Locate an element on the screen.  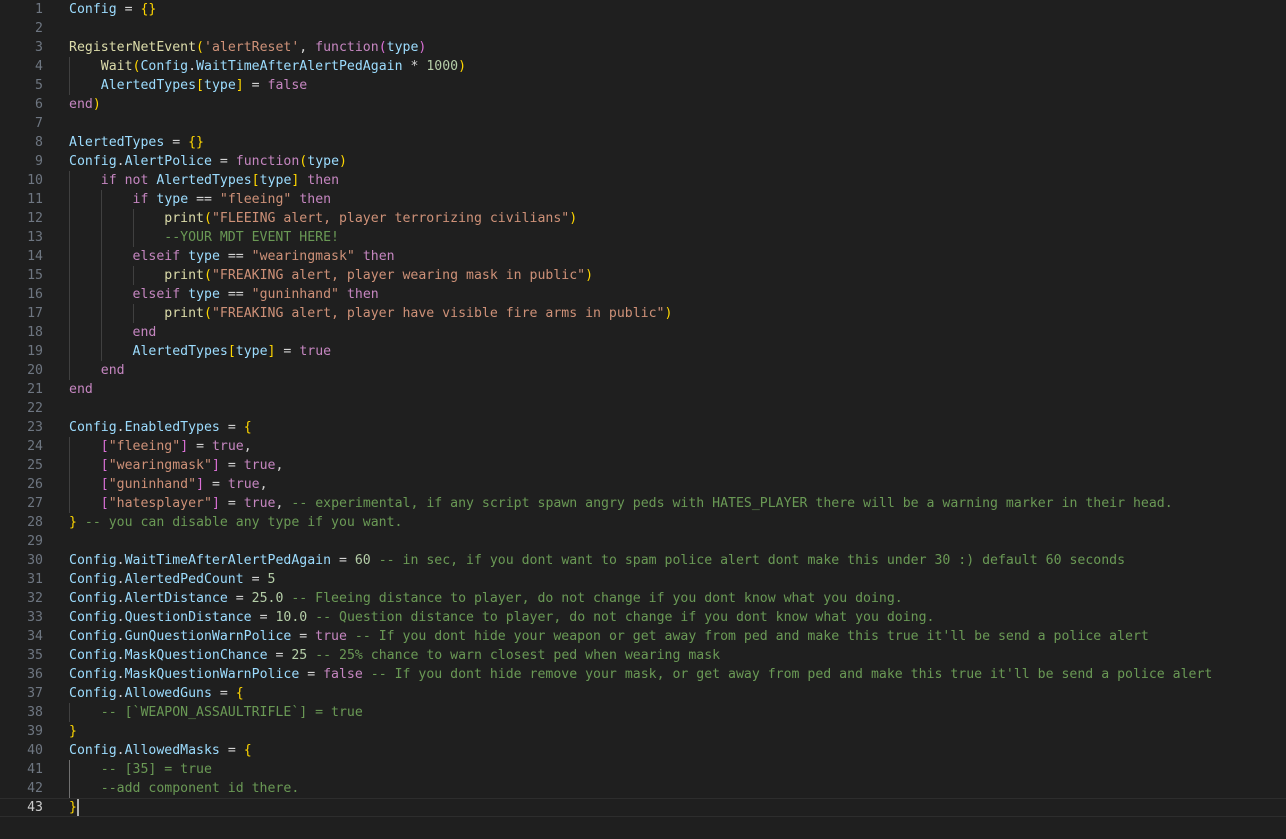
code-line: 42 --add component id there. is located at coordinates (643, 788).